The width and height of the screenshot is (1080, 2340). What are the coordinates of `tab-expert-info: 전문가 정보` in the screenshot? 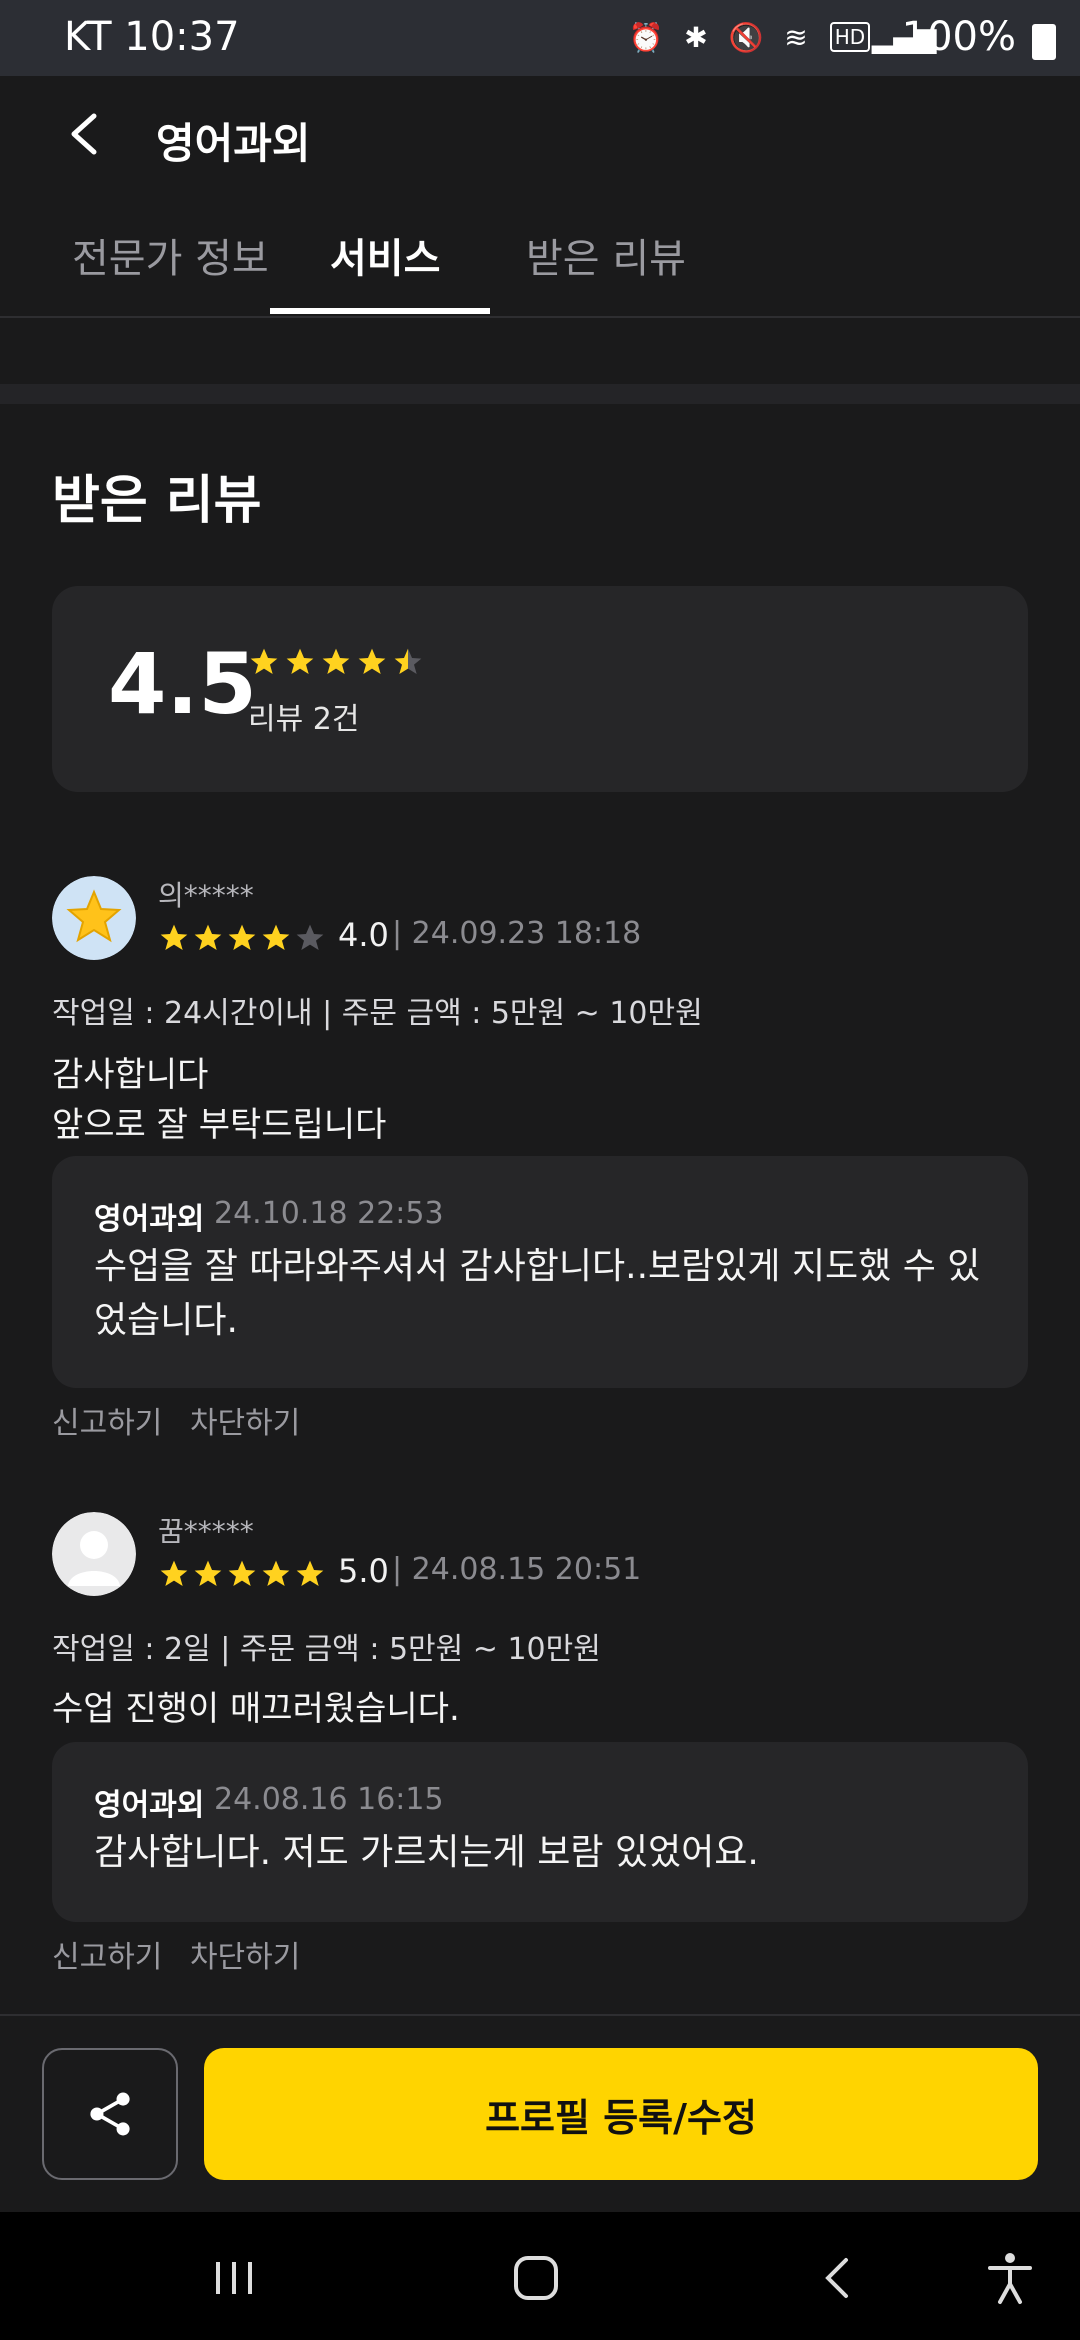 It's located at (170, 255).